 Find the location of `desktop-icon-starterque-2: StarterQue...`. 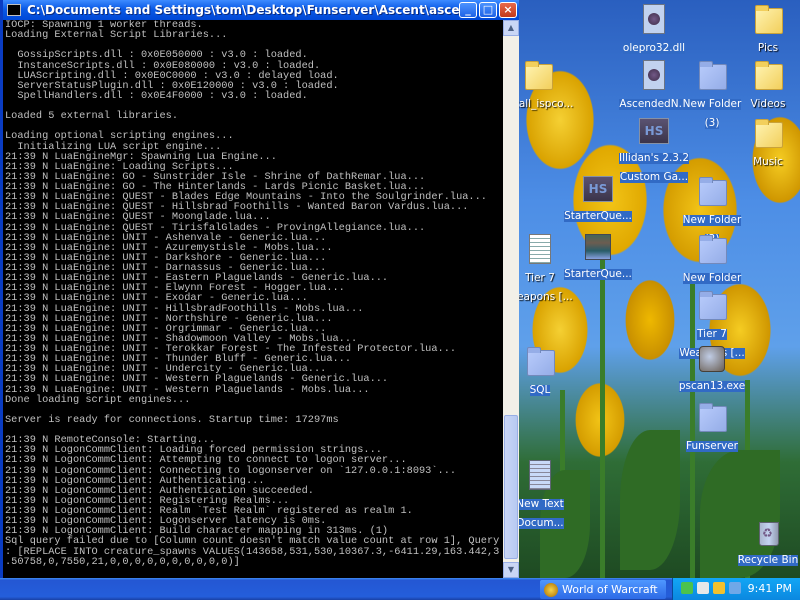

desktop-icon-starterque-2: StarterQue... is located at coordinates (598, 257).